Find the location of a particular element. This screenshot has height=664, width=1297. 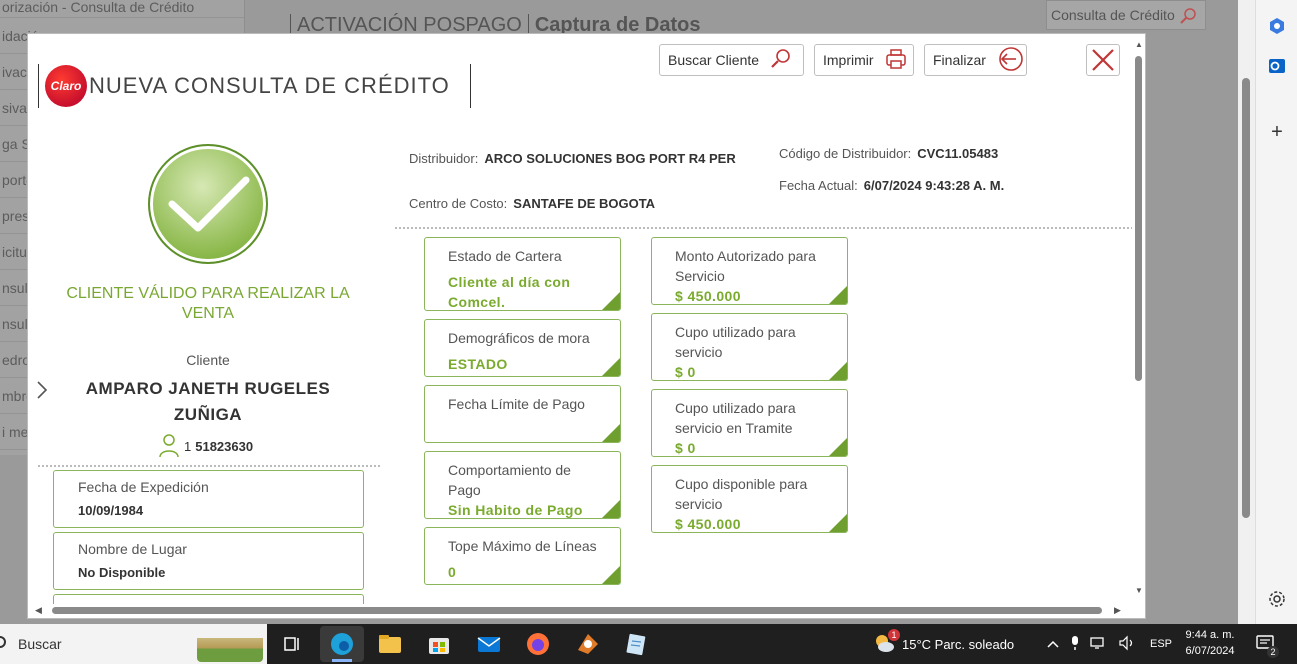

background-sidebar-item: orización - Consulta de Crédito is located at coordinates (122, 9).